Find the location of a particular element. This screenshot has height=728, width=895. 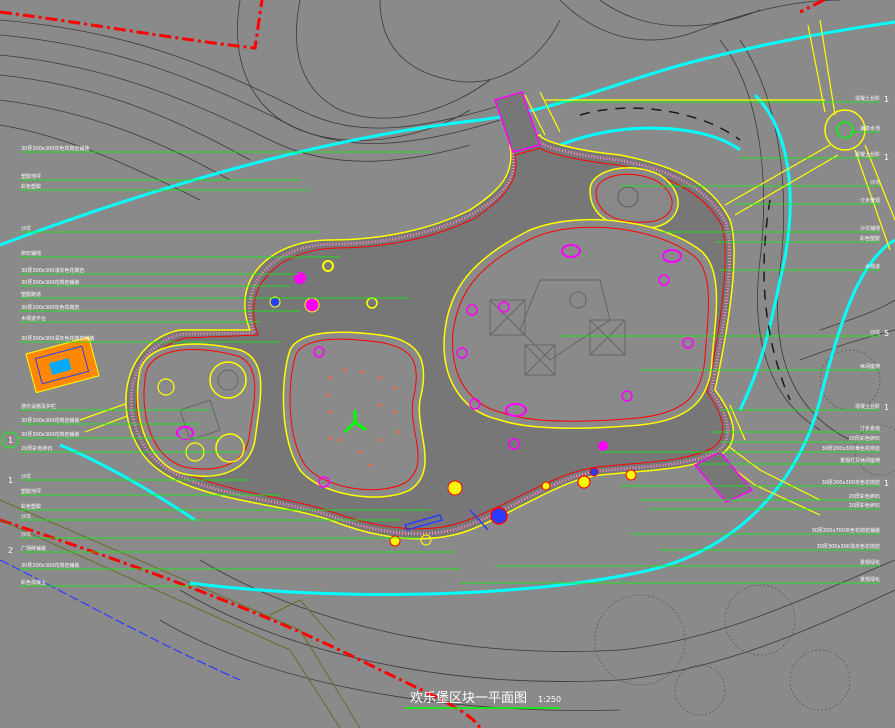

right-callout-label: 30厚200x300黄色花岗岩 is located at coordinates (851, 448).